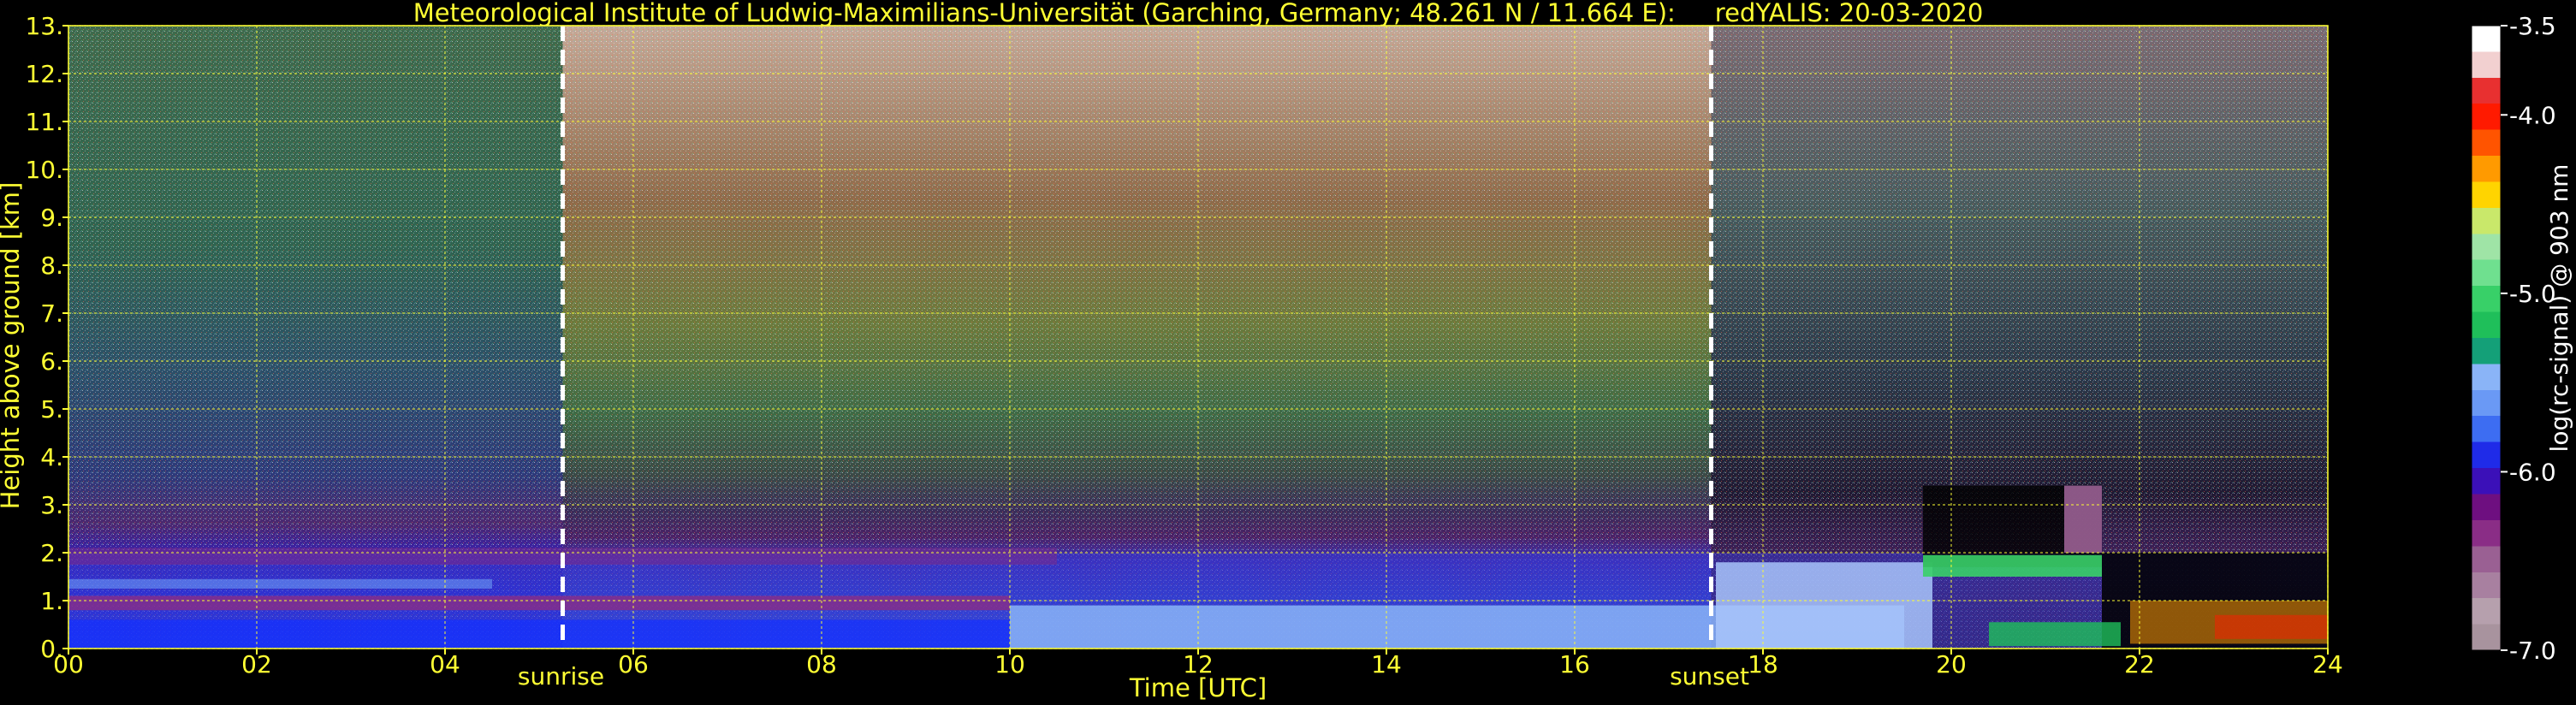 The image size is (2576, 705). Describe the element at coordinates (2012, 565) in the screenshot. I see `cloud-base` at that location.